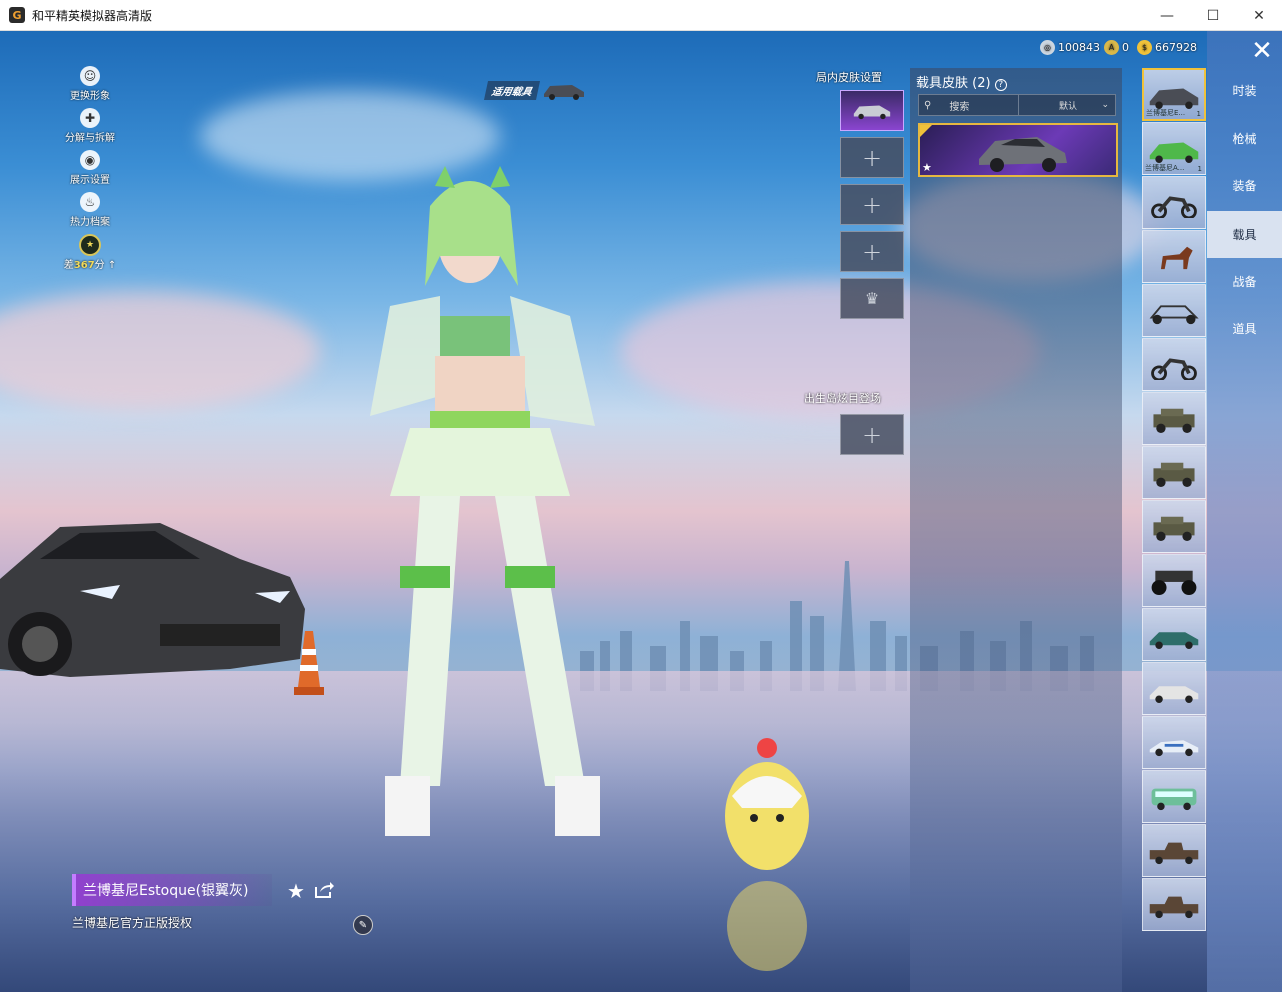  Describe the element at coordinates (1111, 47) in the screenshot. I see `medal-coin-icon: A` at that location.